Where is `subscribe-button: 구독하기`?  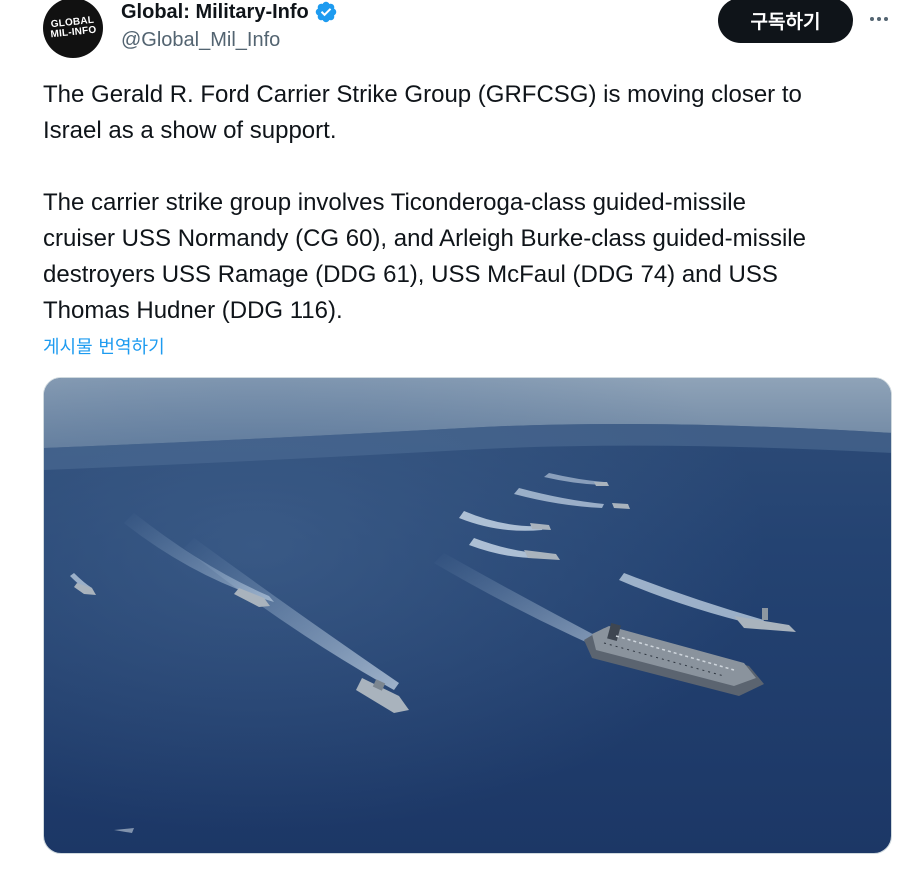 subscribe-button: 구독하기 is located at coordinates (785, 21).